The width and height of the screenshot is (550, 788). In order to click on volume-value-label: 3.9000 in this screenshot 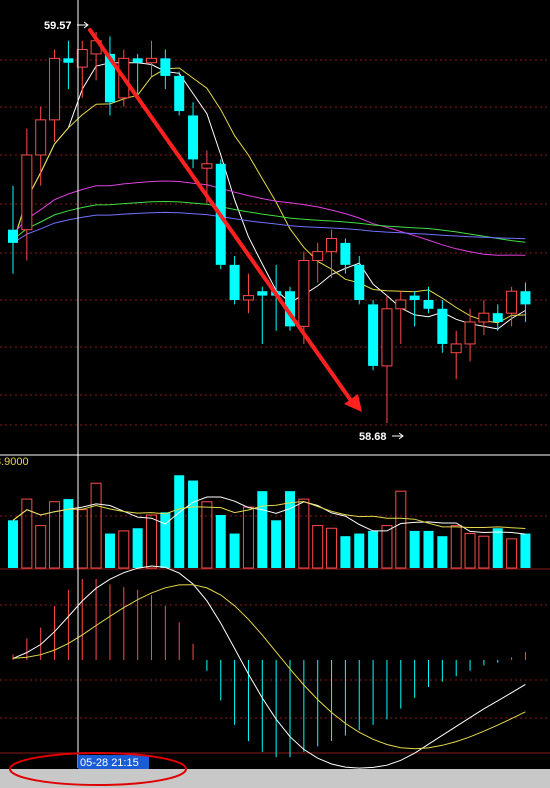, I will do `click(14, 462)`.